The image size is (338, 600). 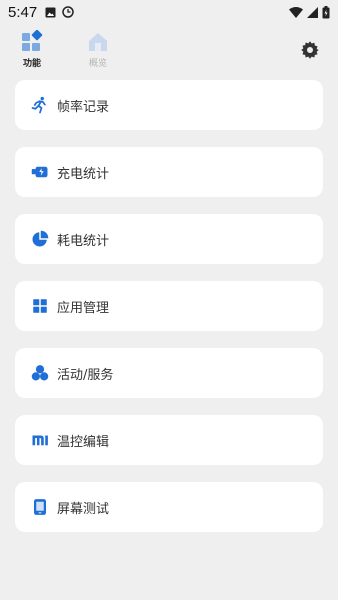 I want to click on home-icon, so click(x=98, y=42).